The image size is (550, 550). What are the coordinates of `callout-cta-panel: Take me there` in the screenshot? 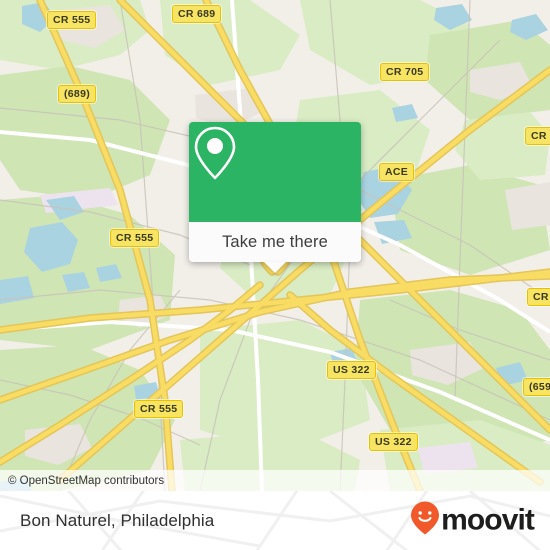 It's located at (275, 247).